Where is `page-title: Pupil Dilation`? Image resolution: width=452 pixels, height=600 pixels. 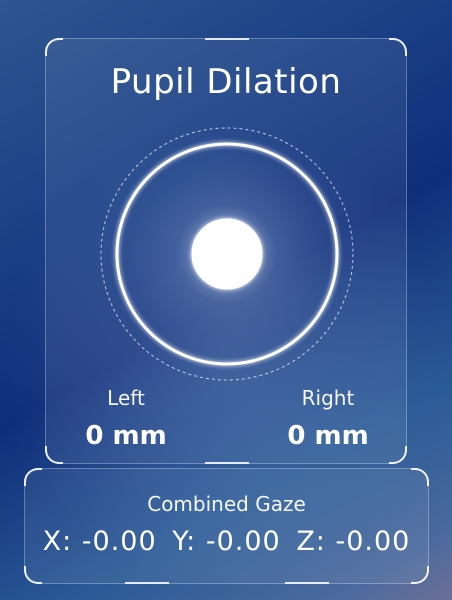
page-title: Pupil Dilation is located at coordinates (226, 82).